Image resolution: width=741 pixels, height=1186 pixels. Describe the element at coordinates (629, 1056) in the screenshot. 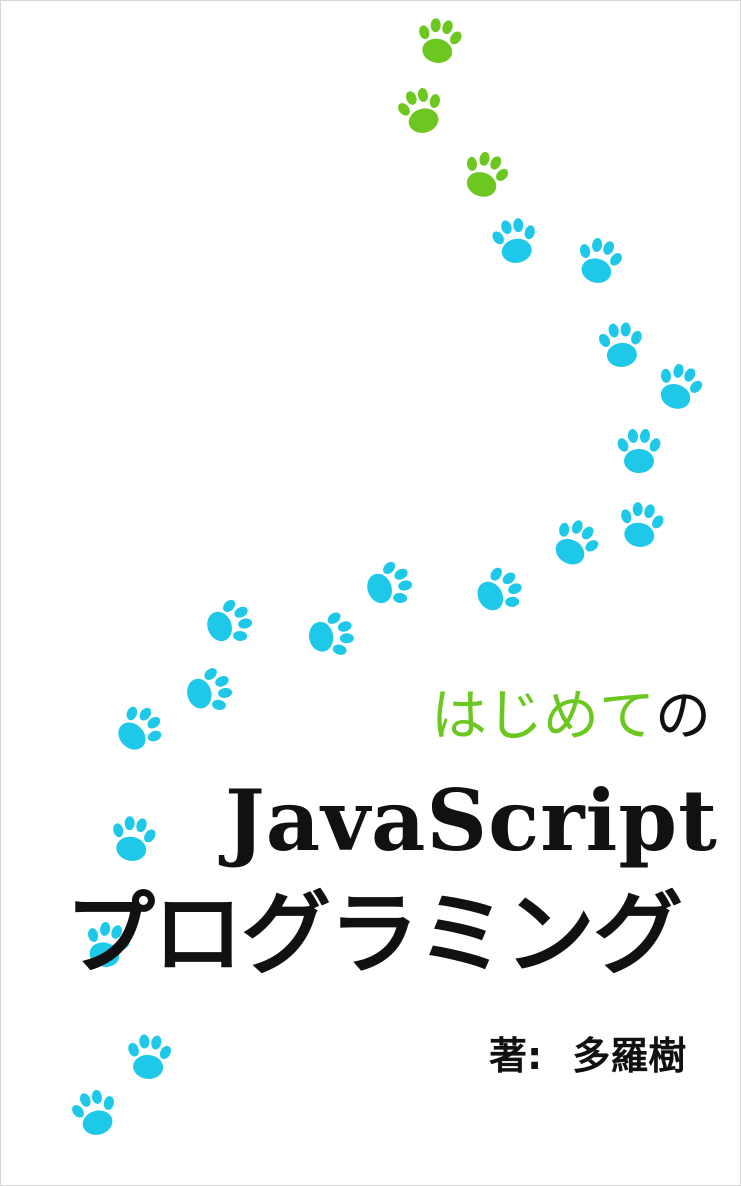

I see `author-name: 多羅樹` at that location.